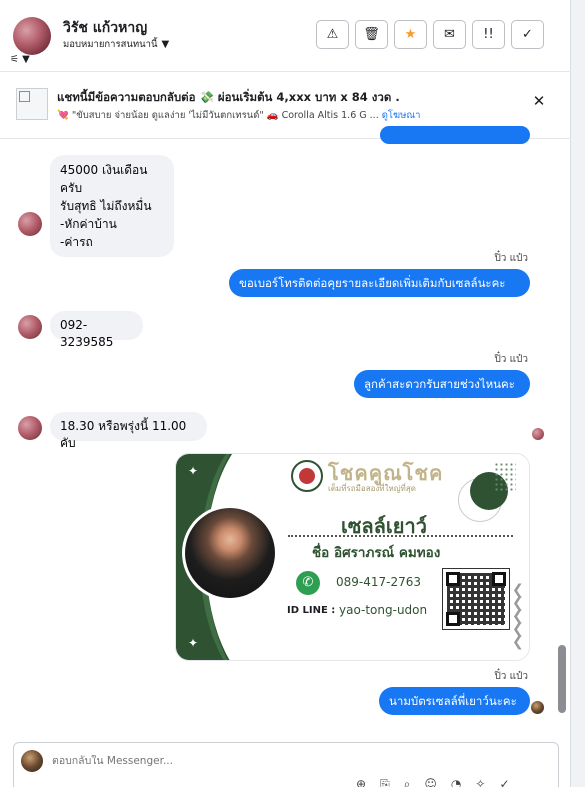 The image size is (585, 787). I want to click on brand-logo-icon, so click(307, 476).